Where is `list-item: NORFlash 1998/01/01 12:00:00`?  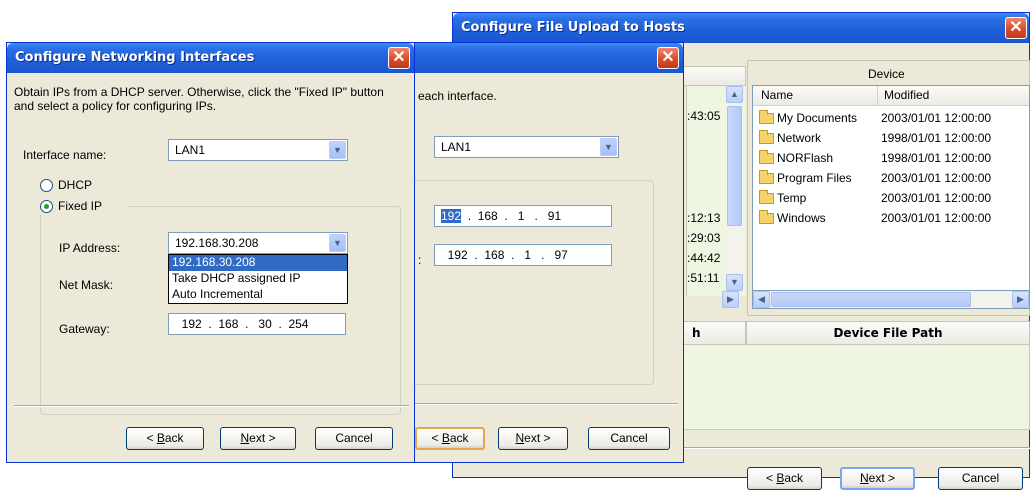
list-item: NORFlash 1998/01/01 12:00:00 is located at coordinates (892, 158).